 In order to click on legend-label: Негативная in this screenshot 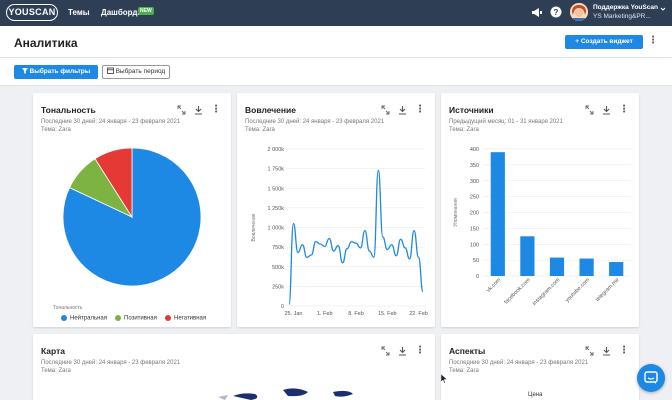, I will do `click(190, 318)`.